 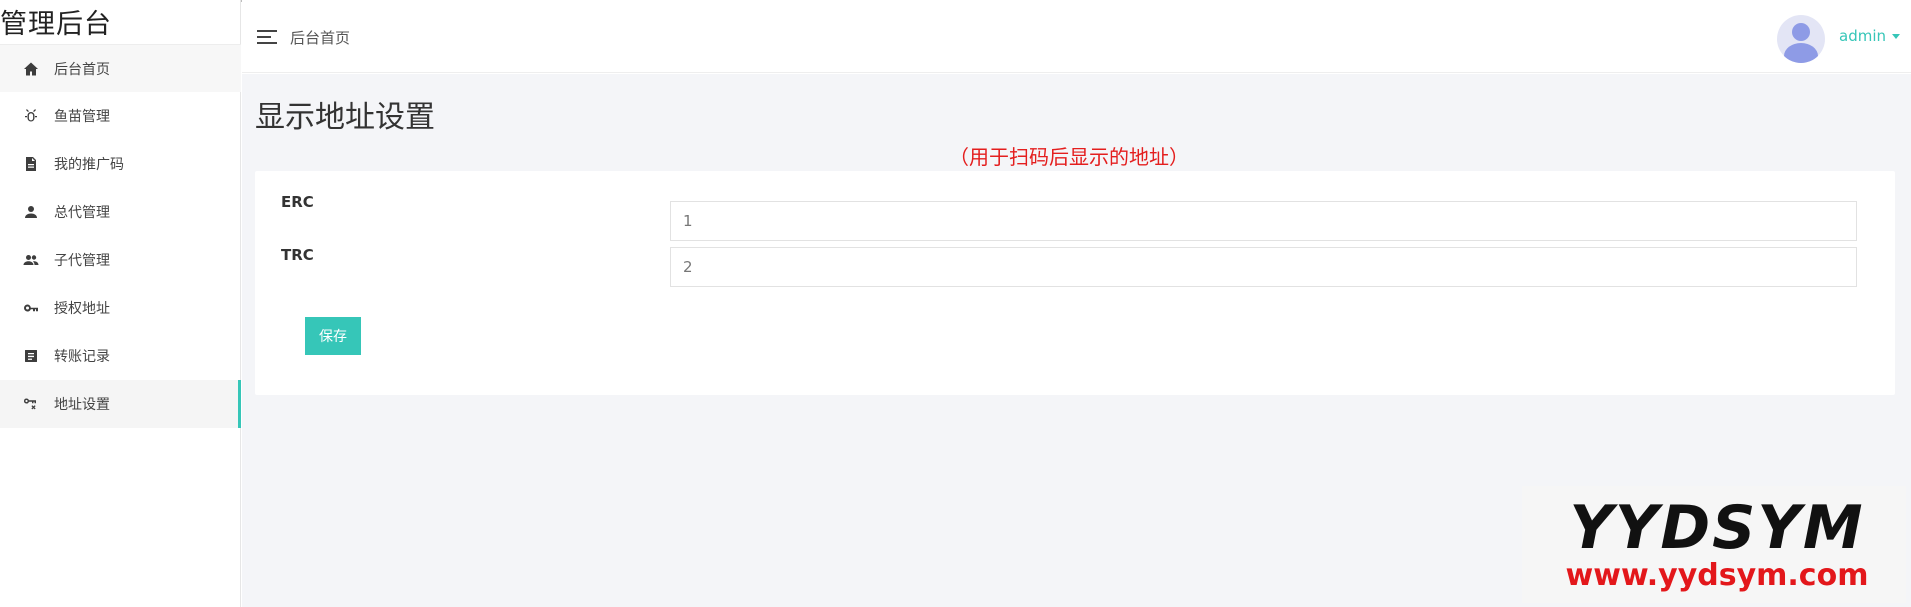 What do you see at coordinates (31, 260) in the screenshot?
I see `people-icon` at bounding box center [31, 260].